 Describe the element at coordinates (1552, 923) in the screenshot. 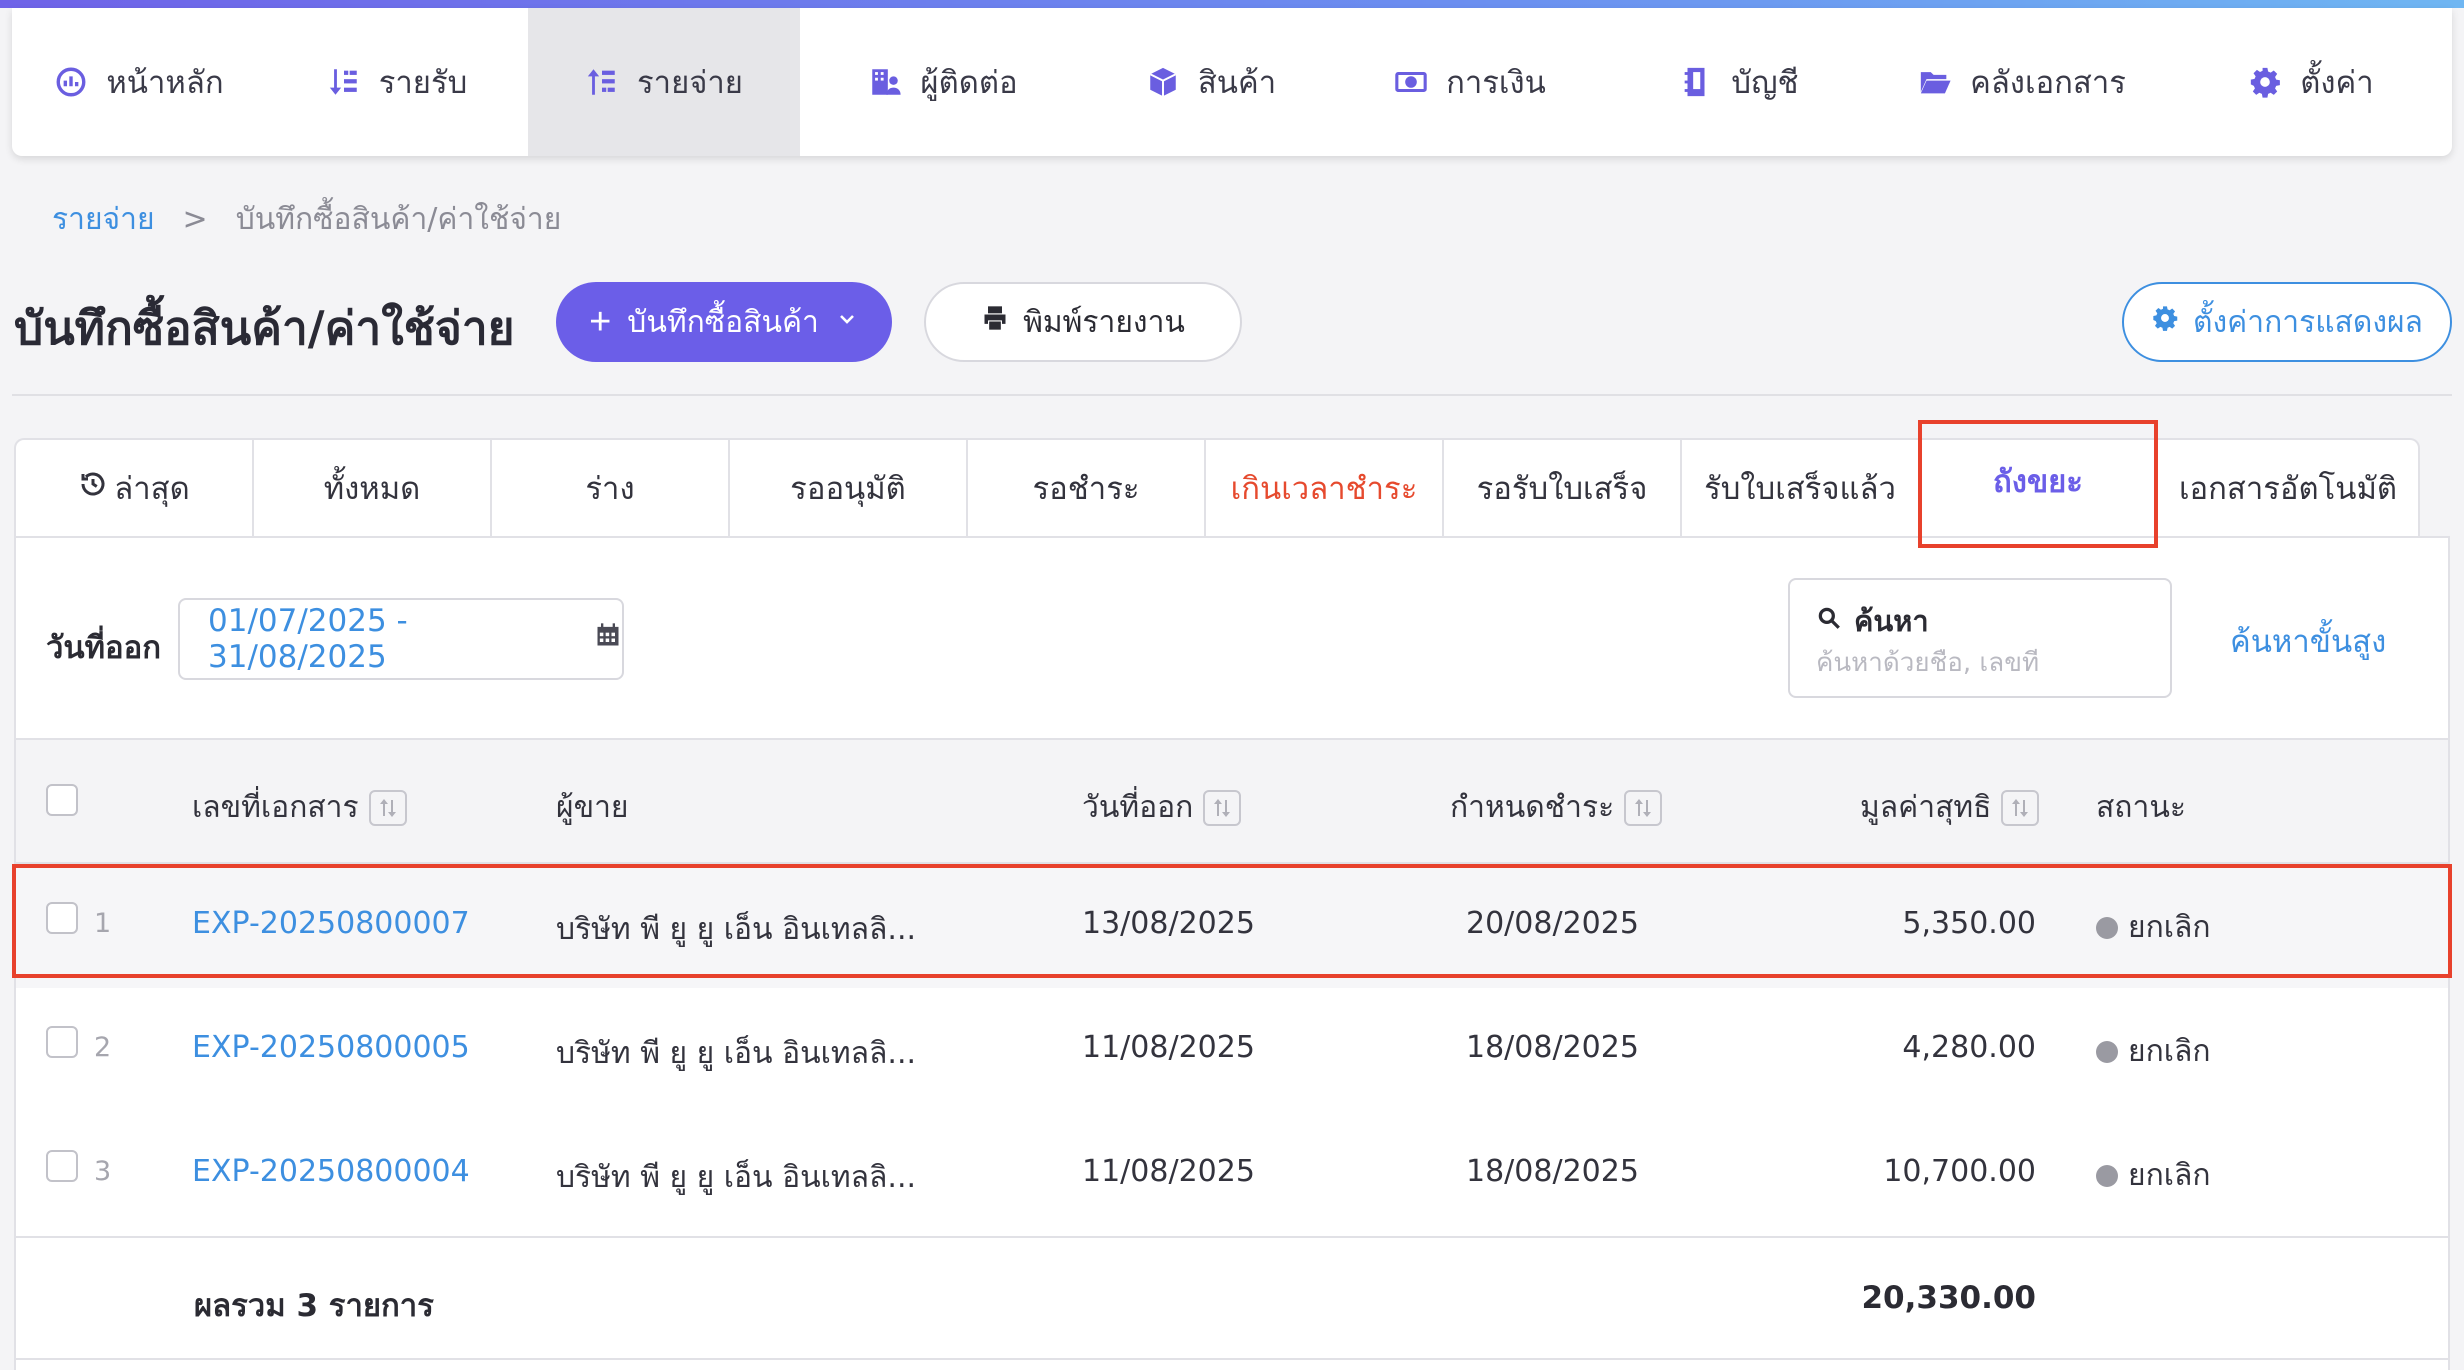

I see `due-date: 20/08/2025` at that location.